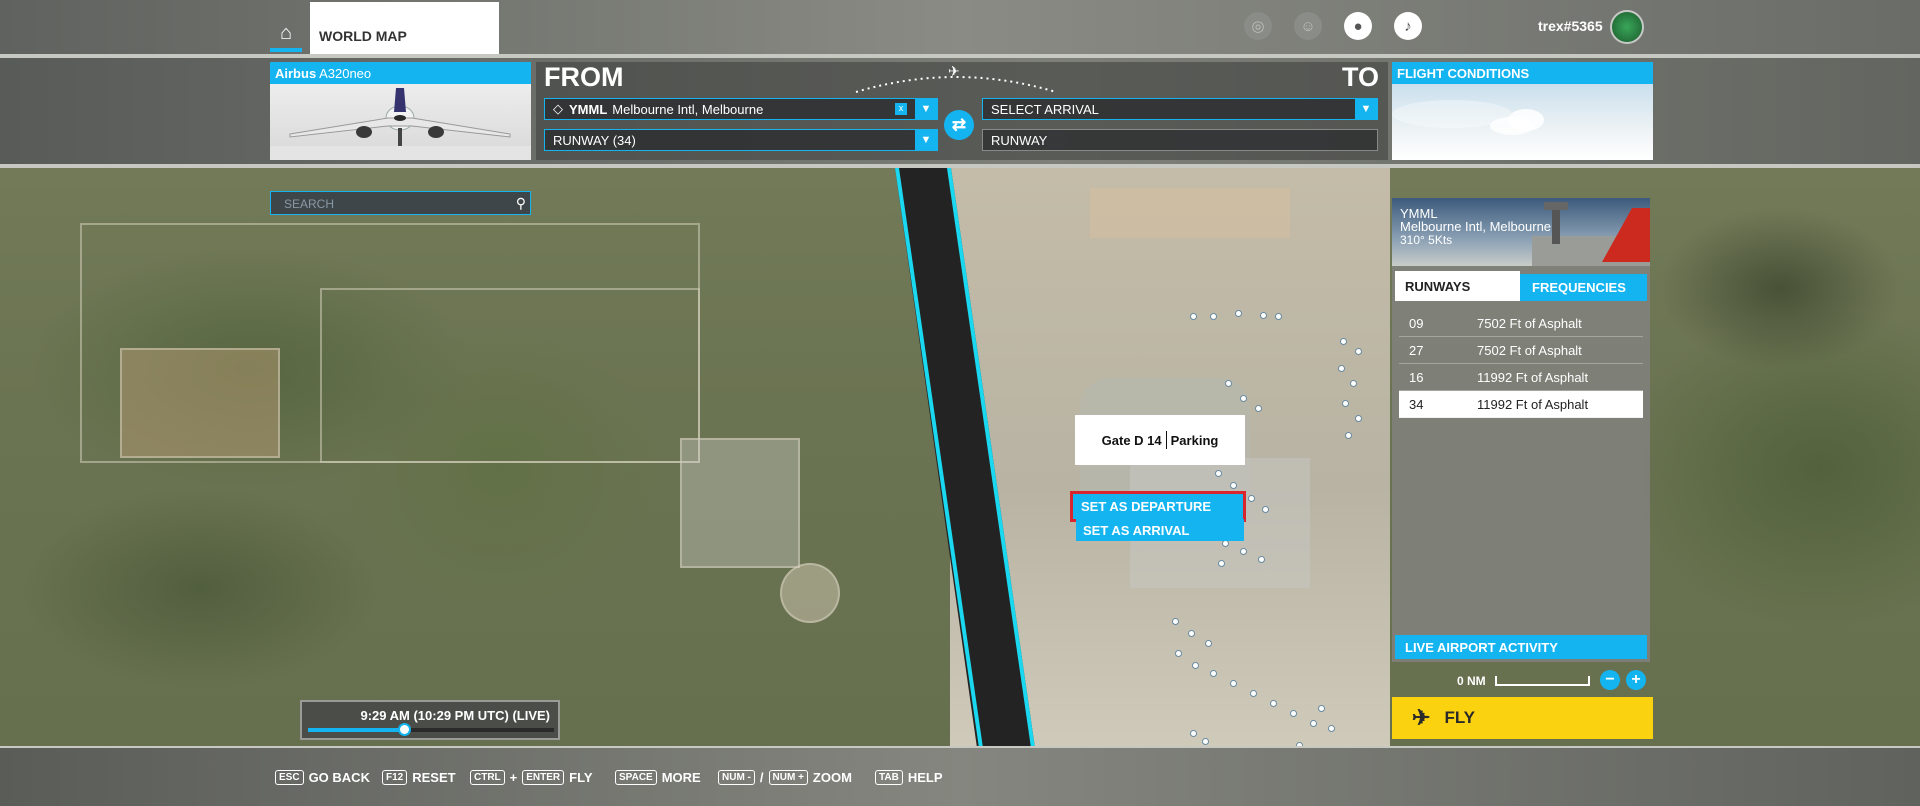 The height and width of the screenshot is (806, 1920). What do you see at coordinates (521, 203) in the screenshot?
I see `search-icon: ⚲` at bounding box center [521, 203].